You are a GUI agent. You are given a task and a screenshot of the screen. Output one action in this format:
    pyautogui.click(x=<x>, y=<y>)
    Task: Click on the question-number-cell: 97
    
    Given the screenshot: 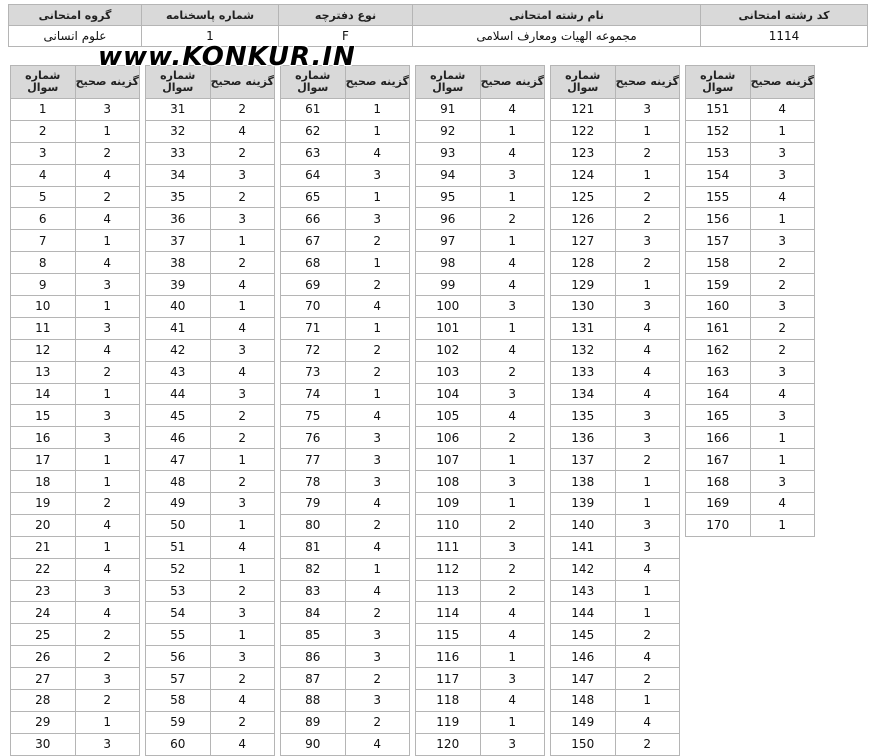 What is the action you would take?
    pyautogui.click(x=448, y=241)
    